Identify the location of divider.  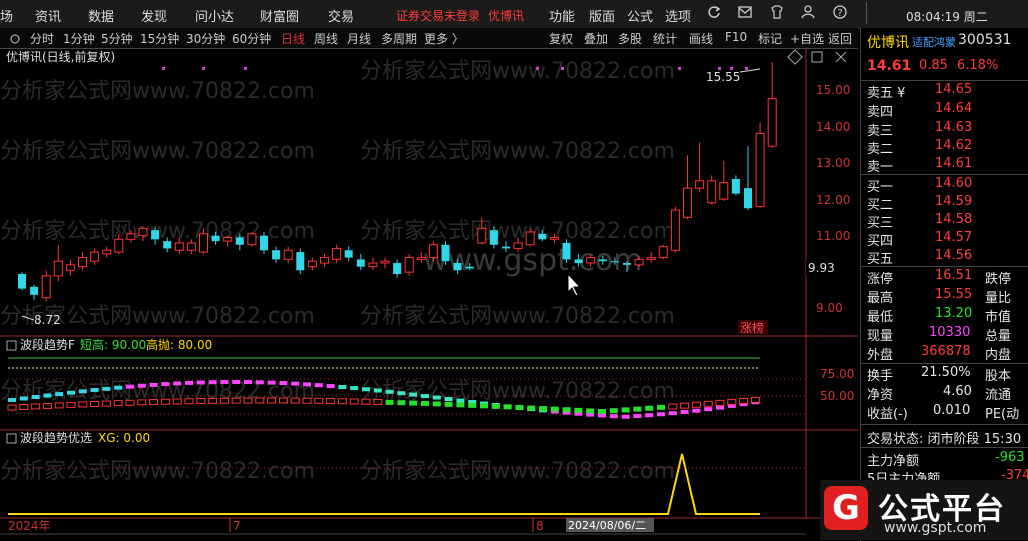
(944, 266).